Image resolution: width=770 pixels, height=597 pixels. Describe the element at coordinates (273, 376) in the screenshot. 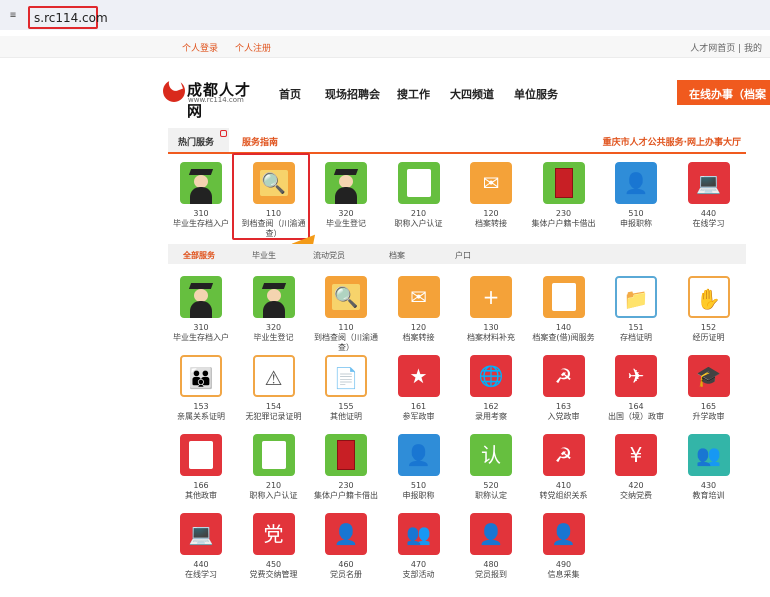

I see `warning-document-icon: ⚠` at that location.